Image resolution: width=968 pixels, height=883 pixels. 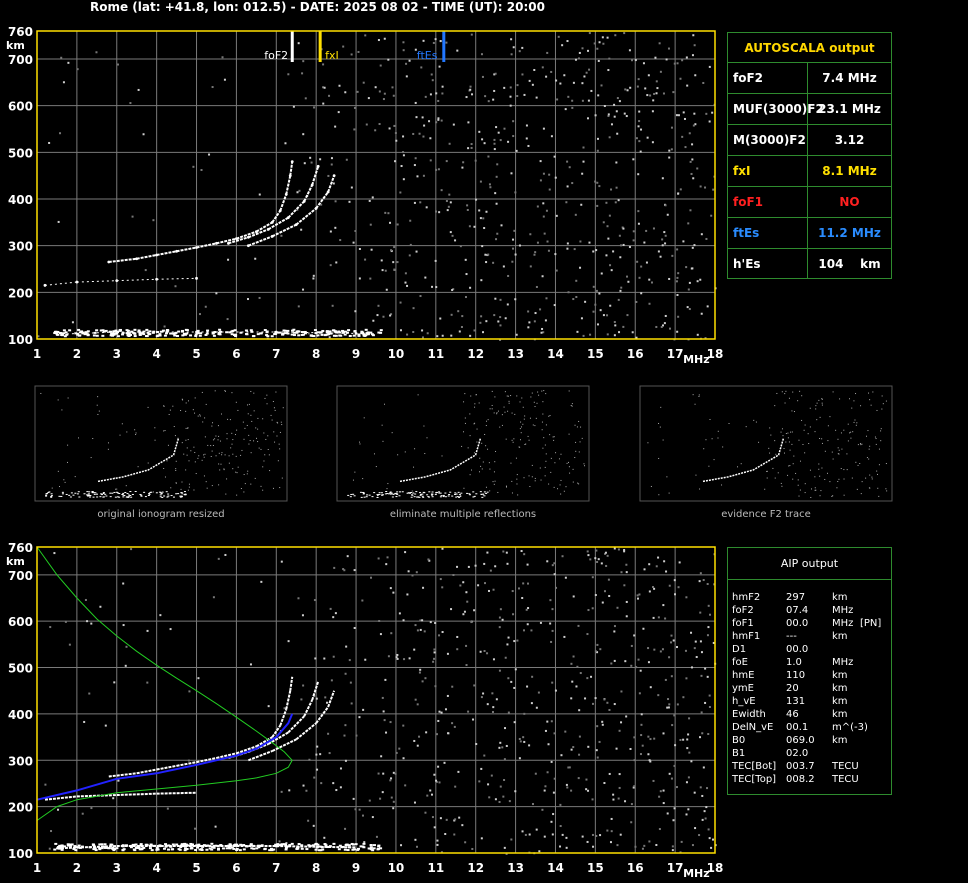 What do you see at coordinates (334, 176) in the screenshot?
I see `trace-point` at bounding box center [334, 176].